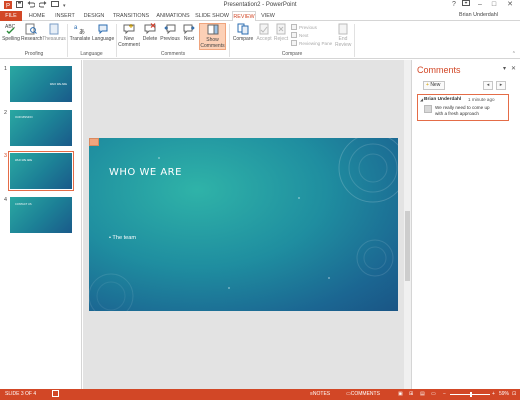 The width and height of the screenshot is (520, 400). What do you see at coordinates (32, 32) in the screenshot?
I see `research-button: Research` at bounding box center [32, 32].